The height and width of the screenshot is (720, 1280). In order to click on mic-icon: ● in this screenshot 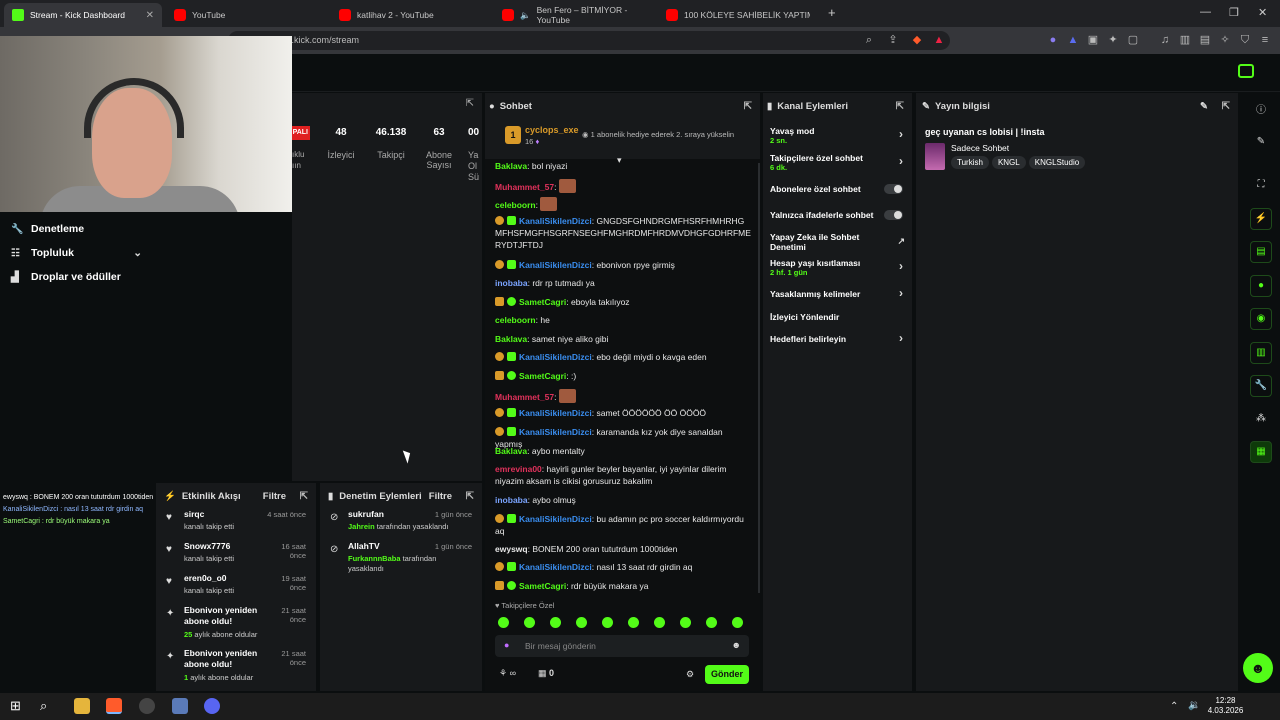, I will do `click(506, 645)`.